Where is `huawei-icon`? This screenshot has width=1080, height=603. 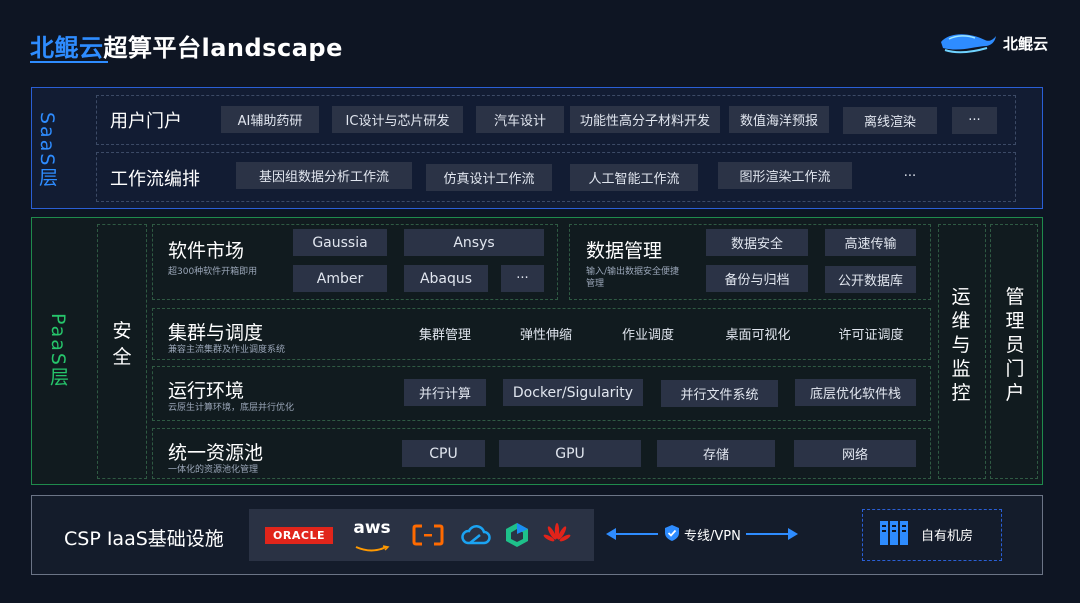
huawei-icon is located at coordinates (557, 532).